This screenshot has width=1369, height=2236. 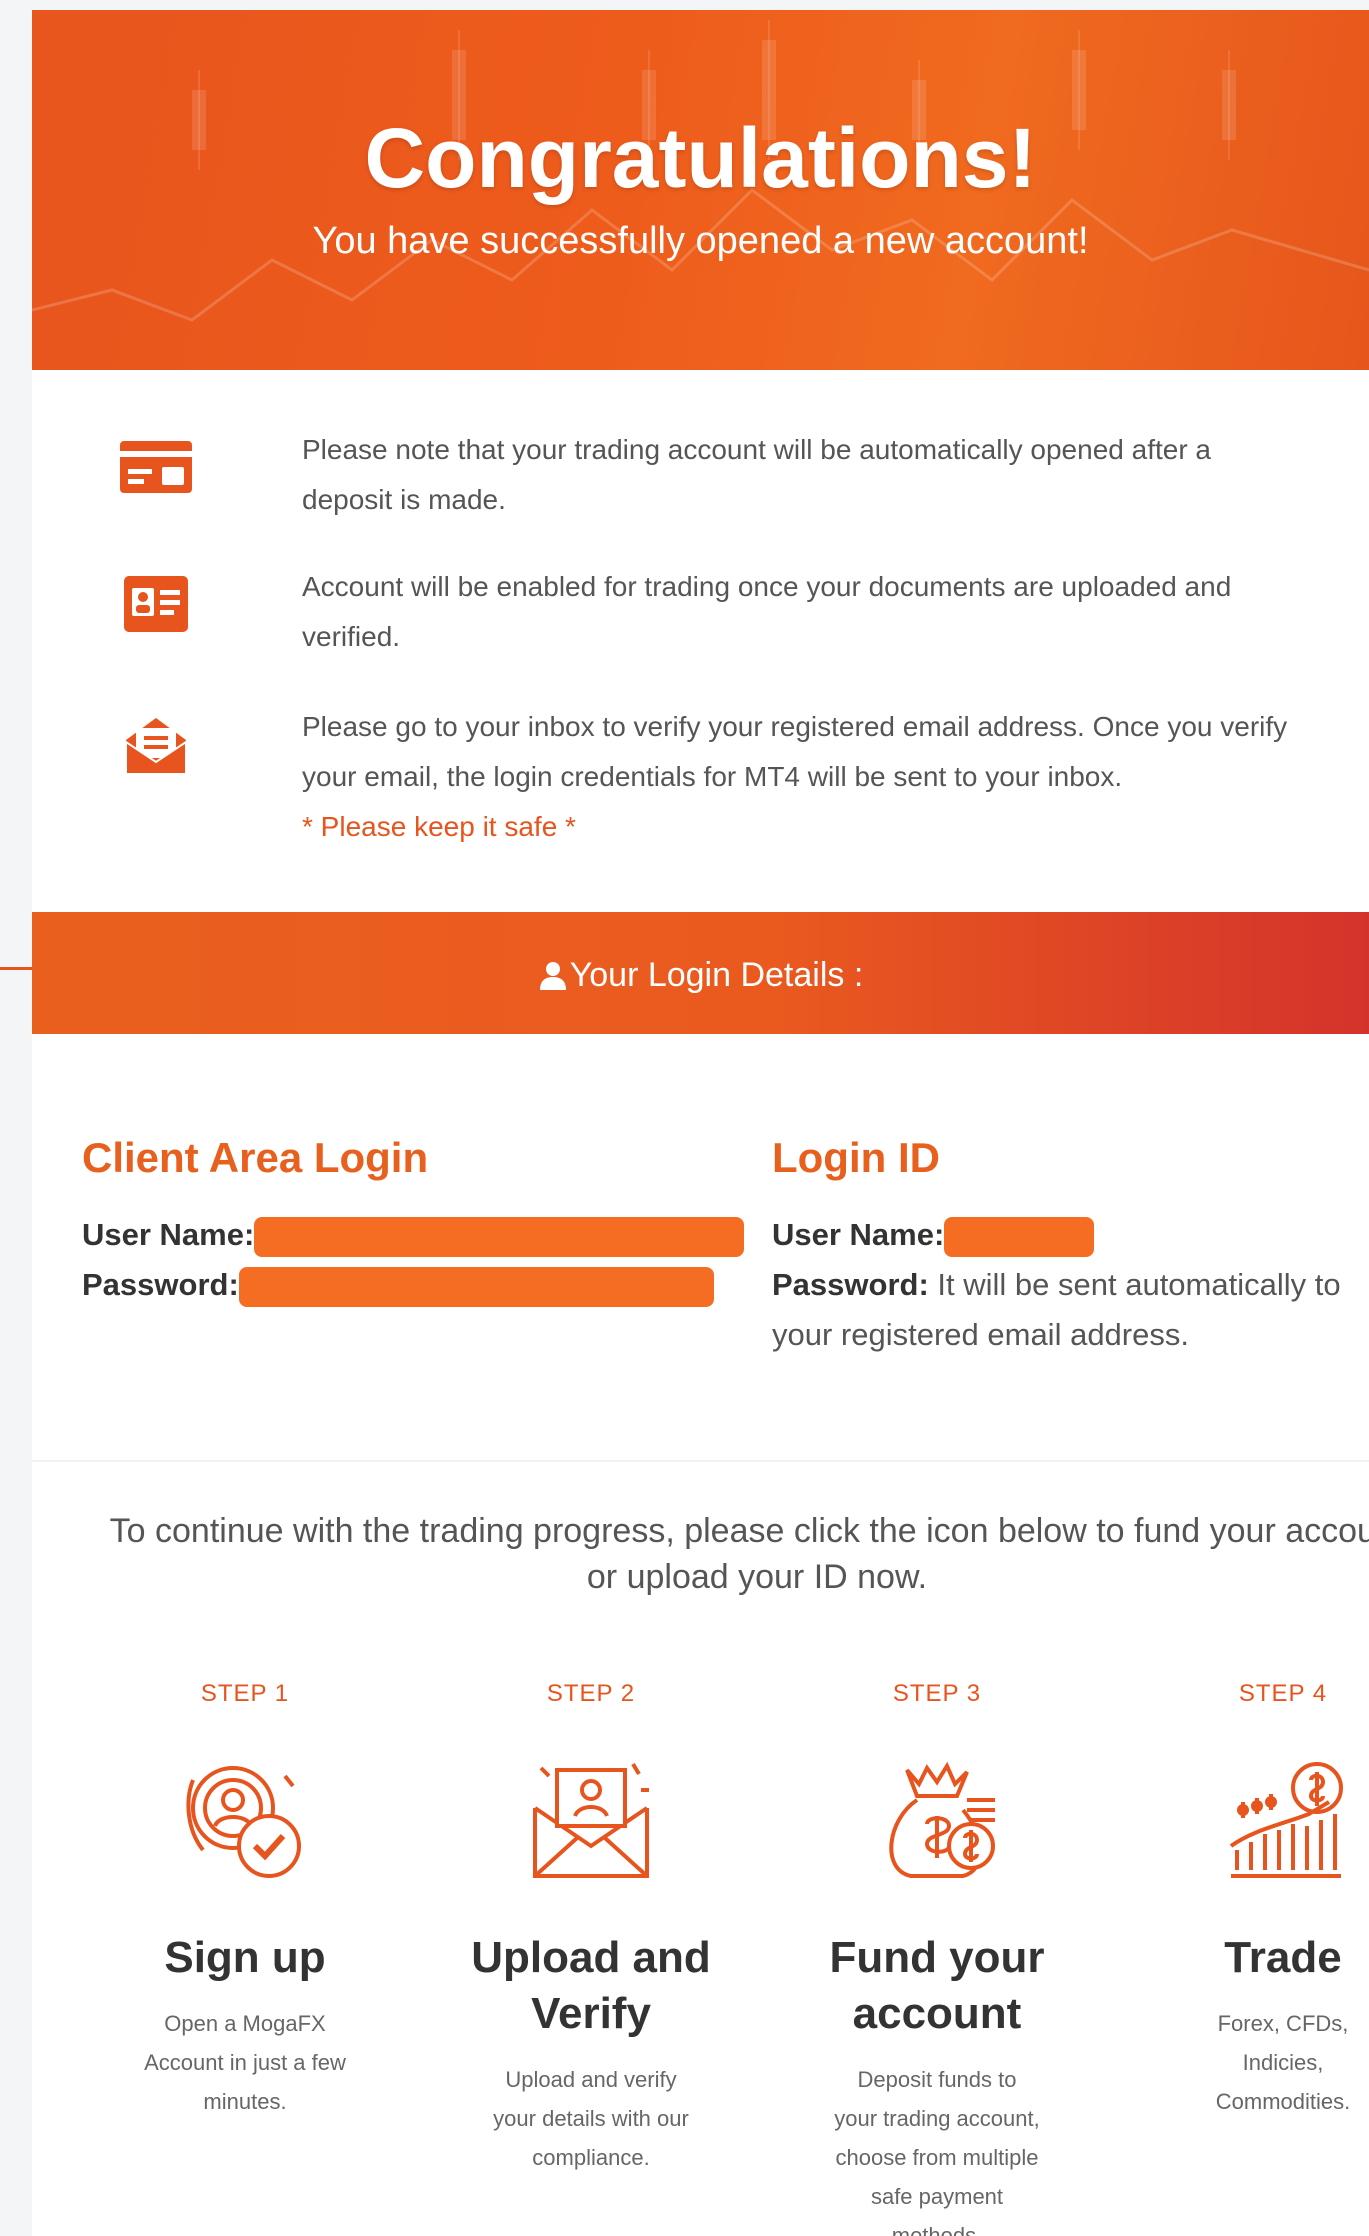 I want to click on email-envelope-icon, so click(x=156, y=746).